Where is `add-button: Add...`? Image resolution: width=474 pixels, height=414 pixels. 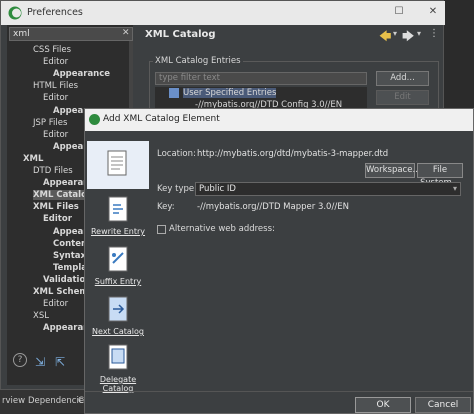
add-button: Add... is located at coordinates (402, 78).